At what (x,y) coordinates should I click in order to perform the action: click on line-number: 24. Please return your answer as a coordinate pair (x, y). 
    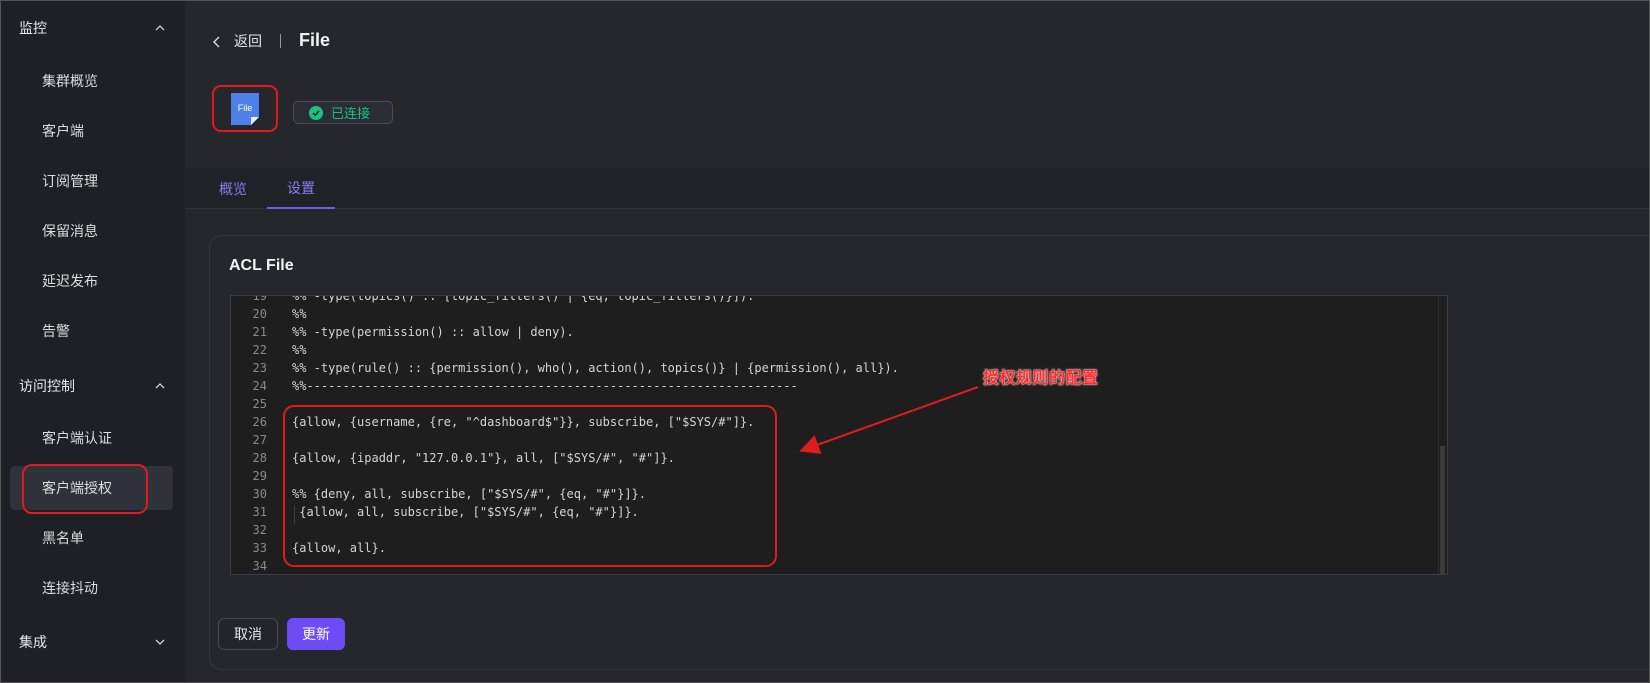
    Looking at the image, I should click on (259, 386).